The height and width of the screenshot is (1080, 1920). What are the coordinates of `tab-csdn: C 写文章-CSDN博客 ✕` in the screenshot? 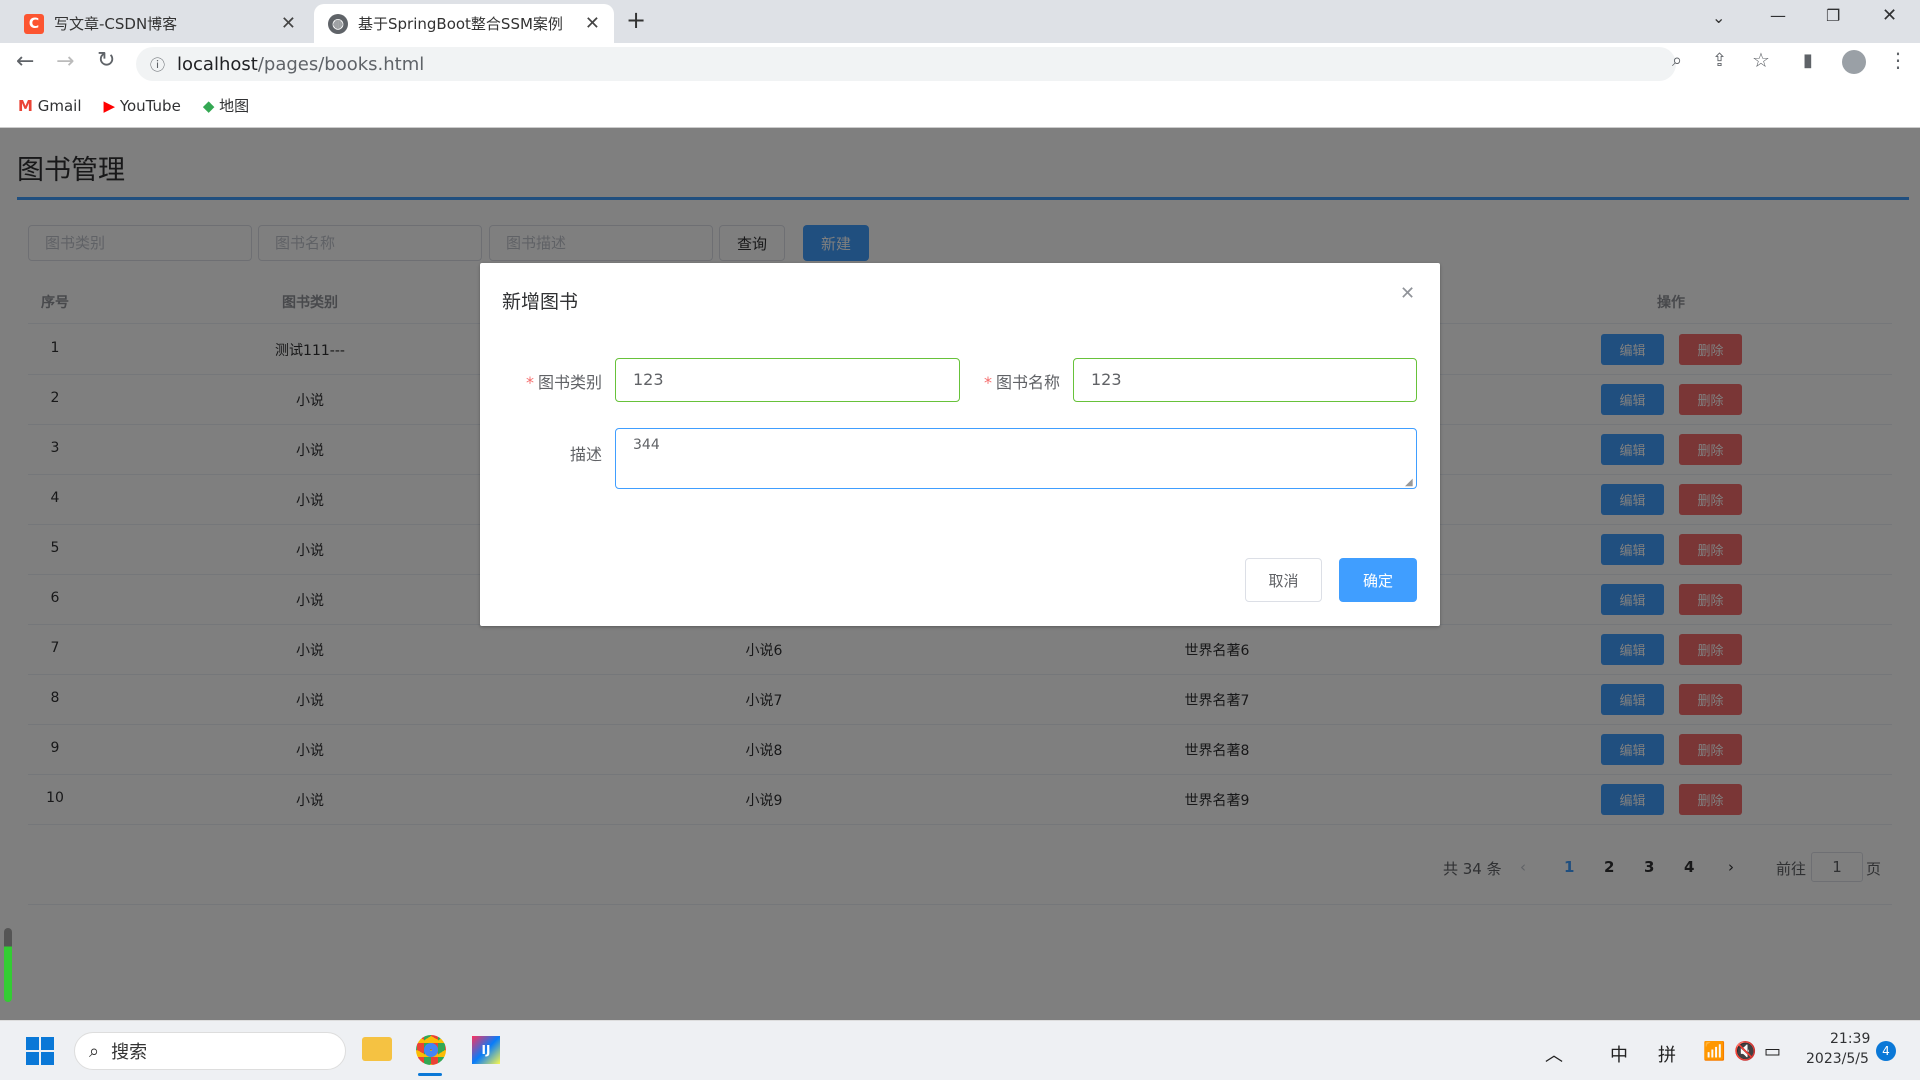 It's located at (160, 23).